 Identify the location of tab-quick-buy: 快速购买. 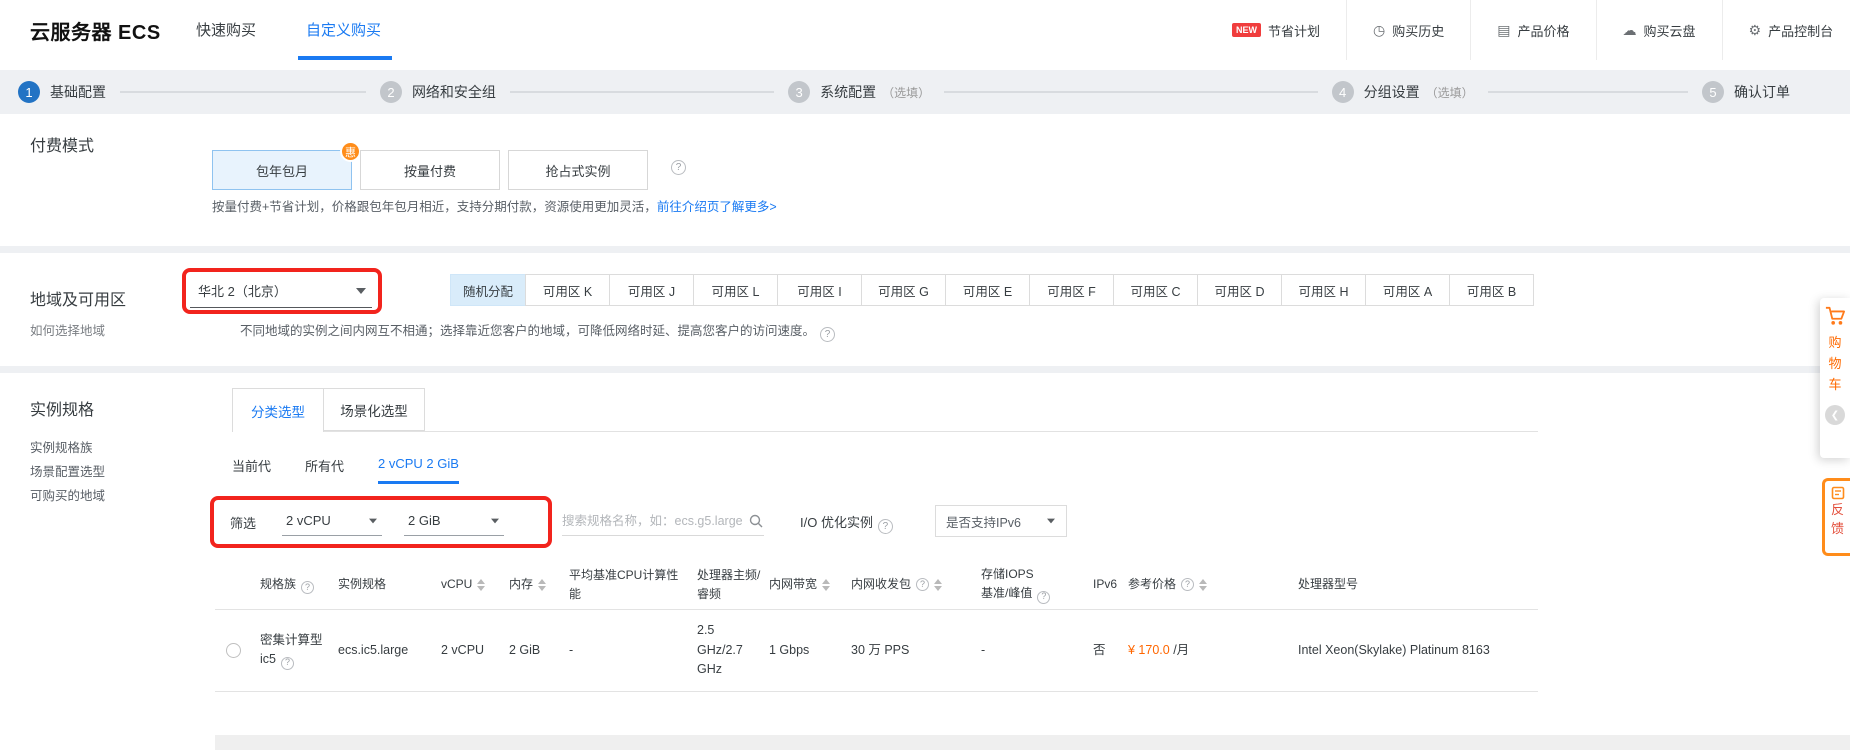
(226, 29).